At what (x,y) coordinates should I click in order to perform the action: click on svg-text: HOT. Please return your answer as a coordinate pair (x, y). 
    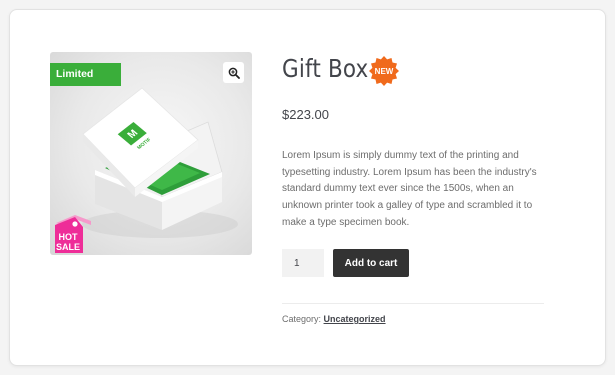
    Looking at the image, I should click on (69, 237).